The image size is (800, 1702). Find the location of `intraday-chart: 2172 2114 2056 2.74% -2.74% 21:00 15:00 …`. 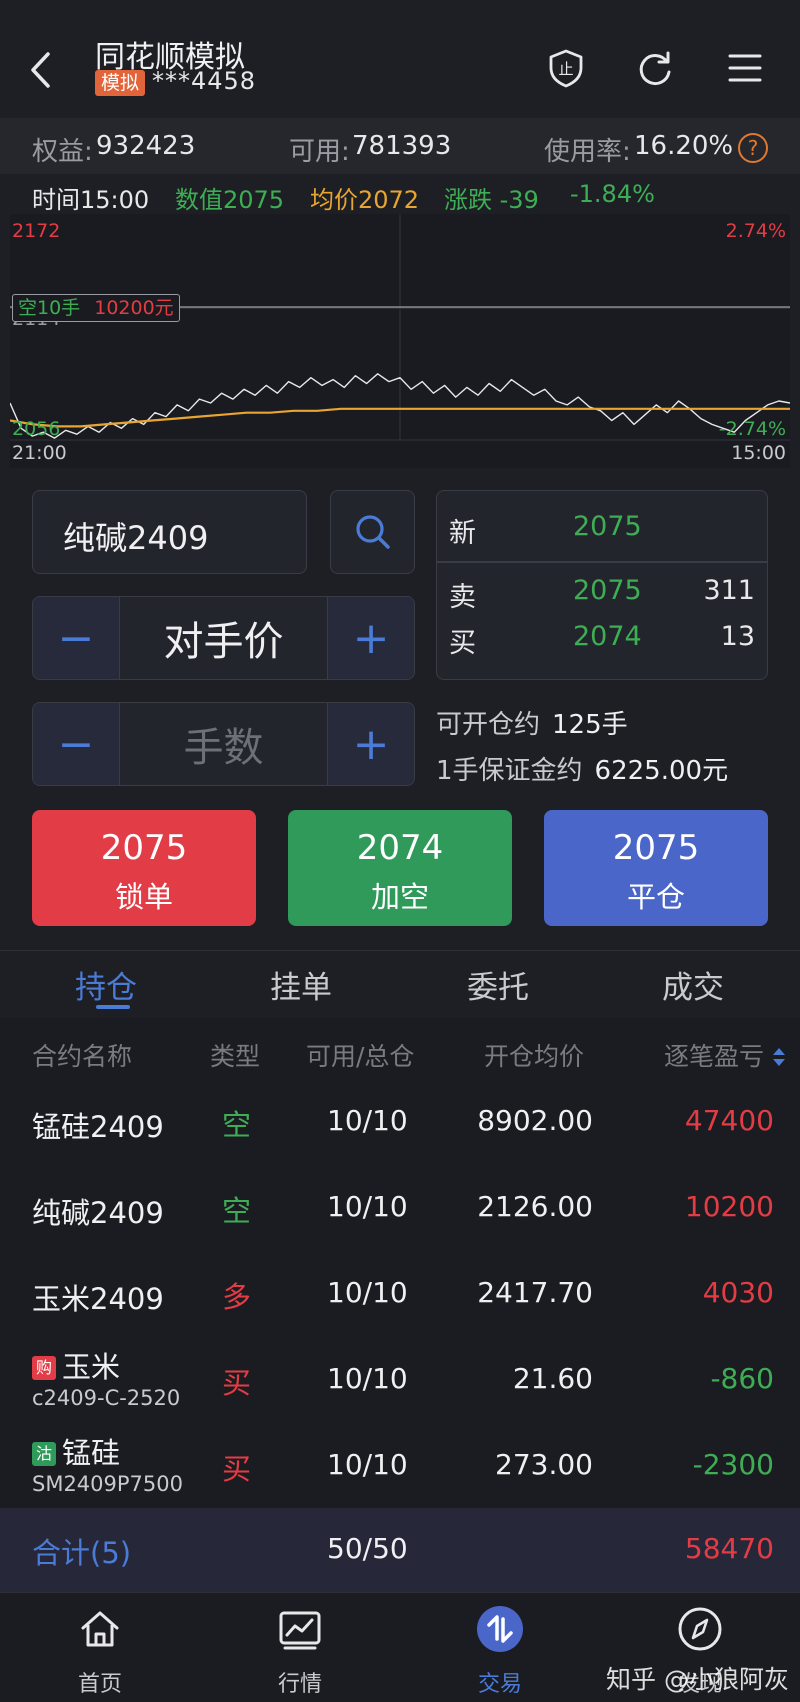

intraday-chart: 2172 2114 2056 2.74% -2.74% 21:00 15:00 … is located at coordinates (400, 341).